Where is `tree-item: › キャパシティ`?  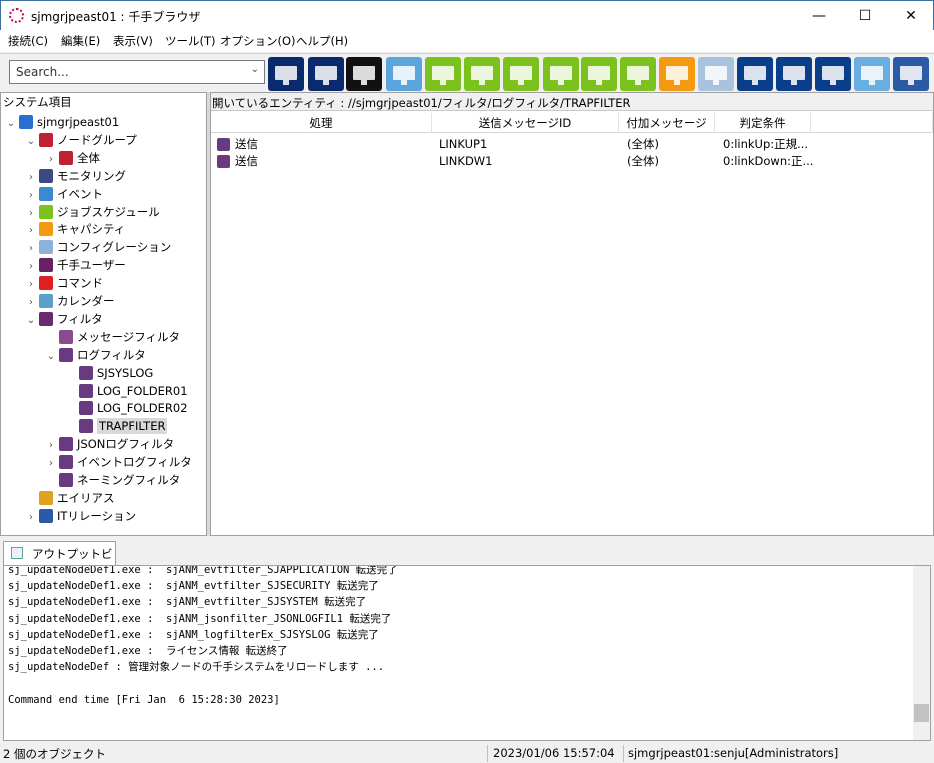
tree-item: › キャパシティ is located at coordinates (75, 229).